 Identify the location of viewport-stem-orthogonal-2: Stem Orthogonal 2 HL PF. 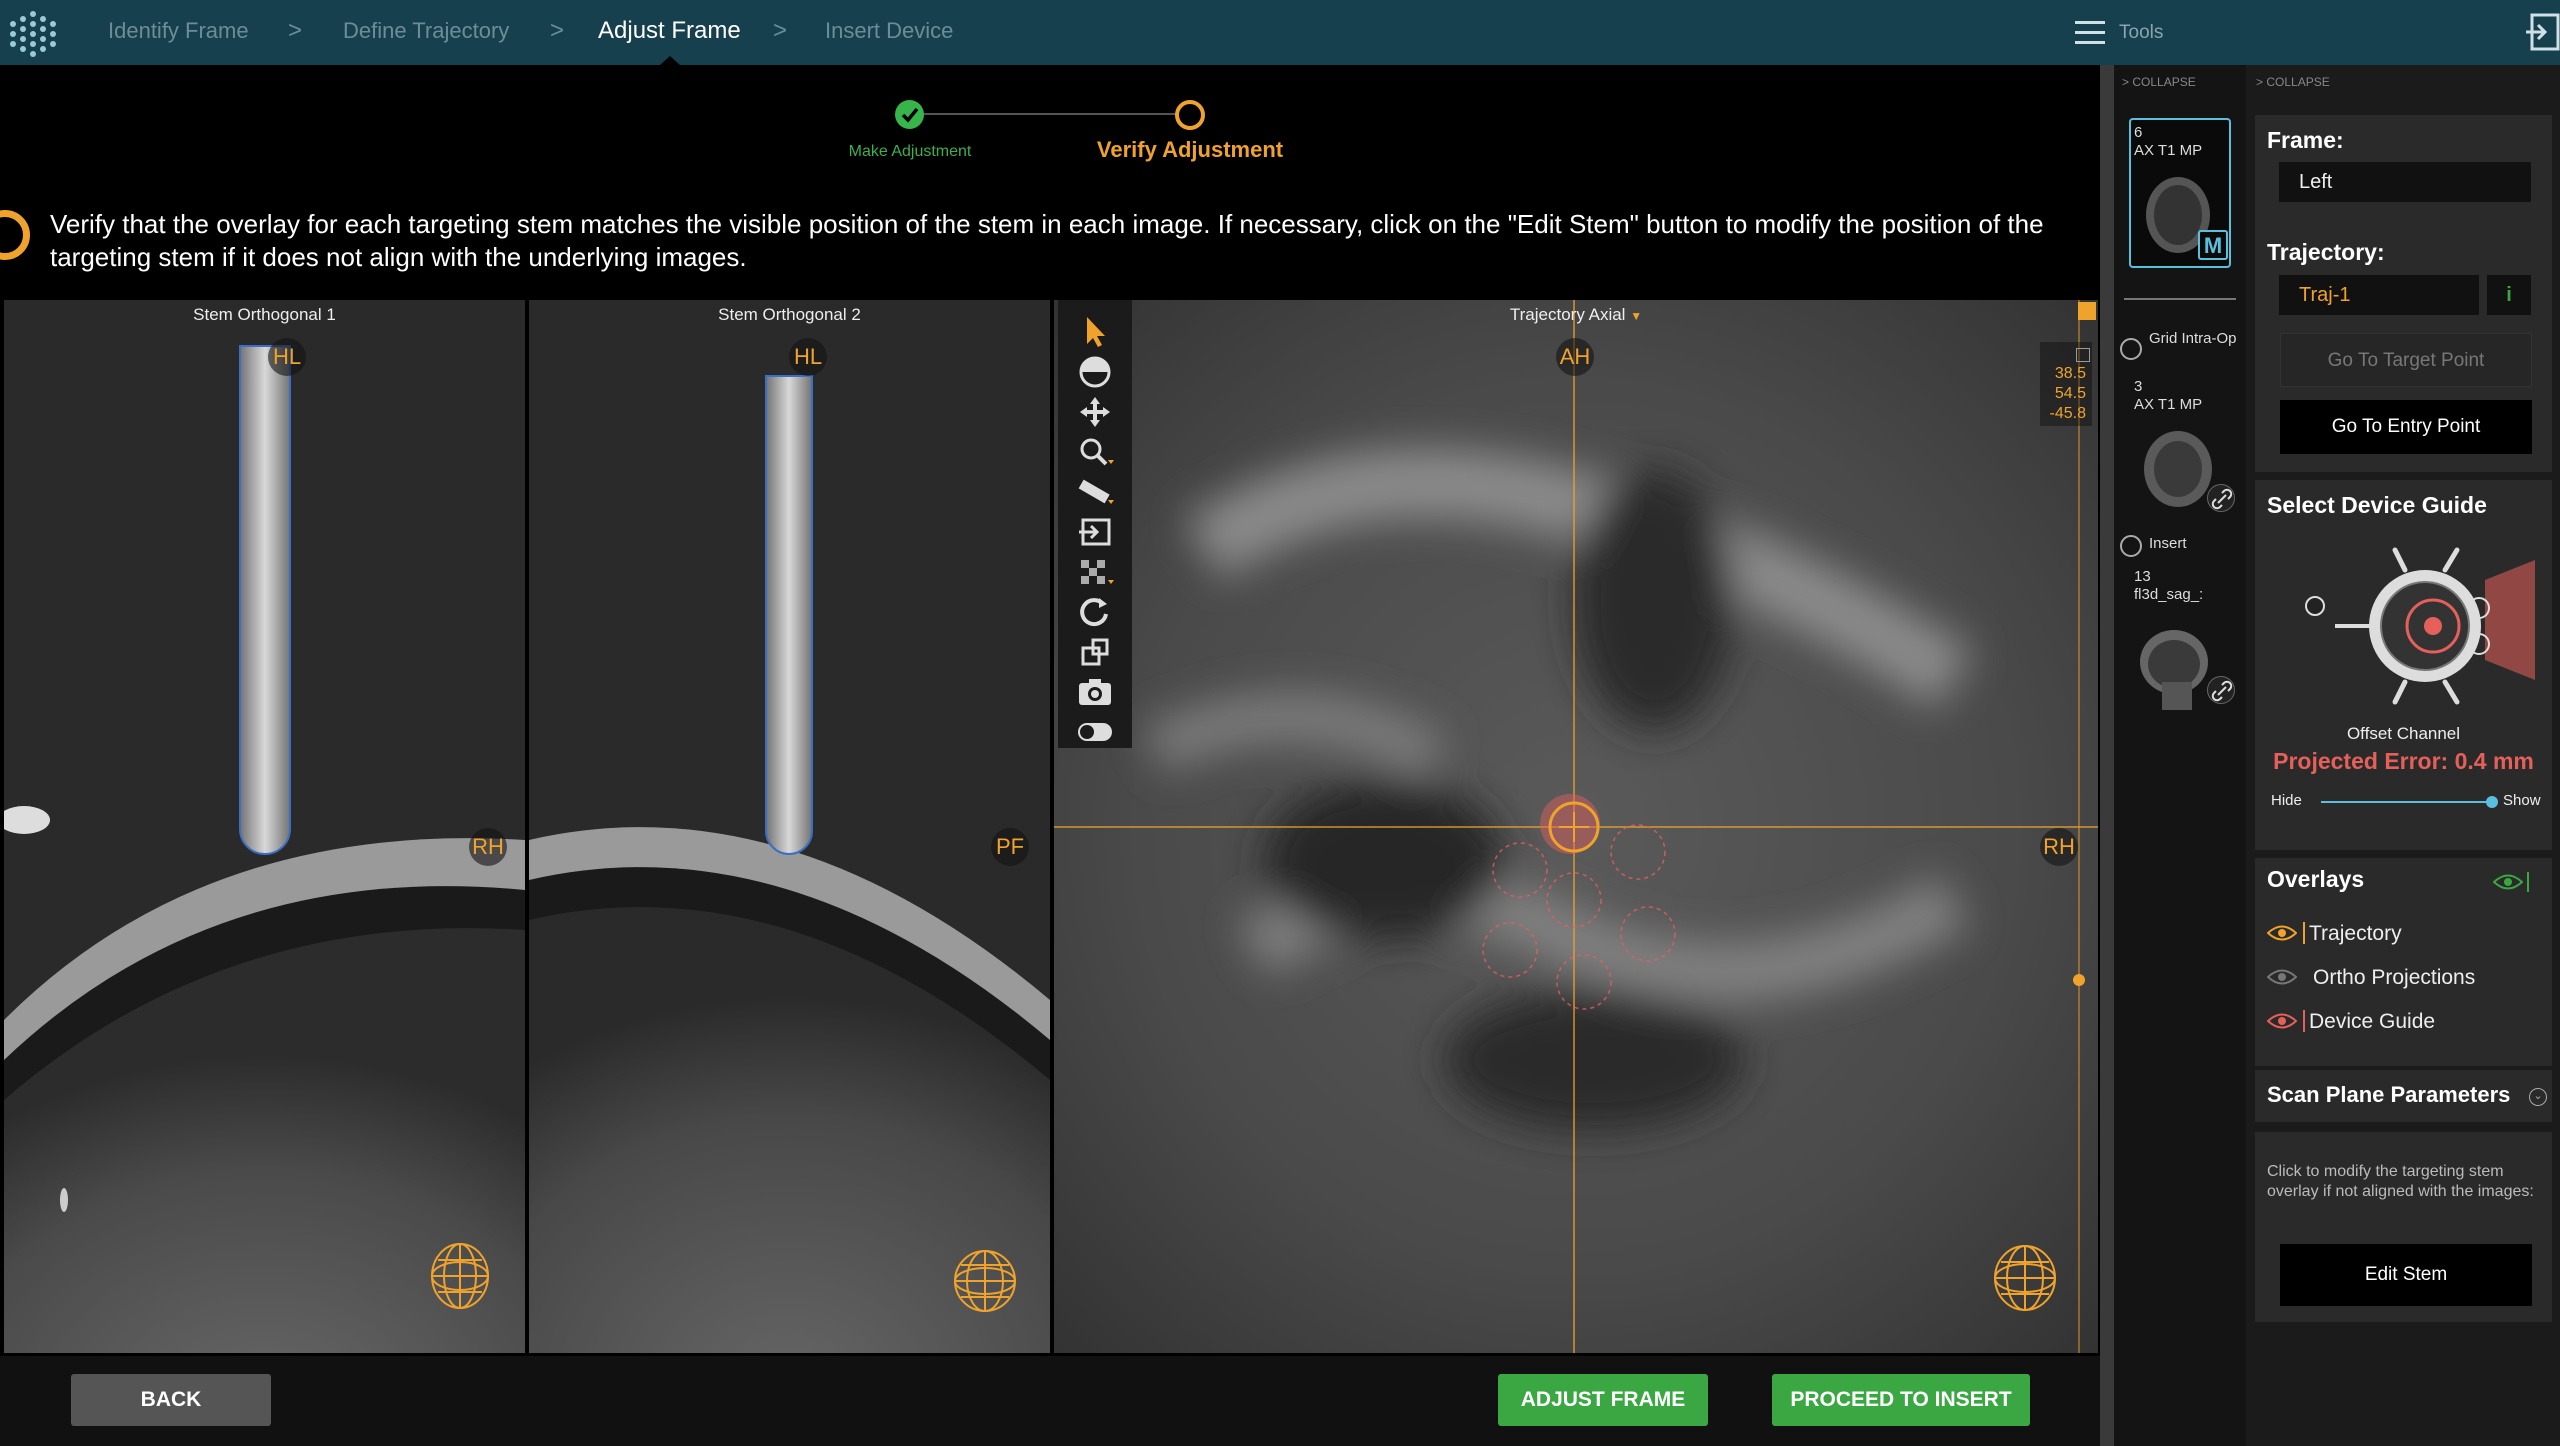
(789, 826).